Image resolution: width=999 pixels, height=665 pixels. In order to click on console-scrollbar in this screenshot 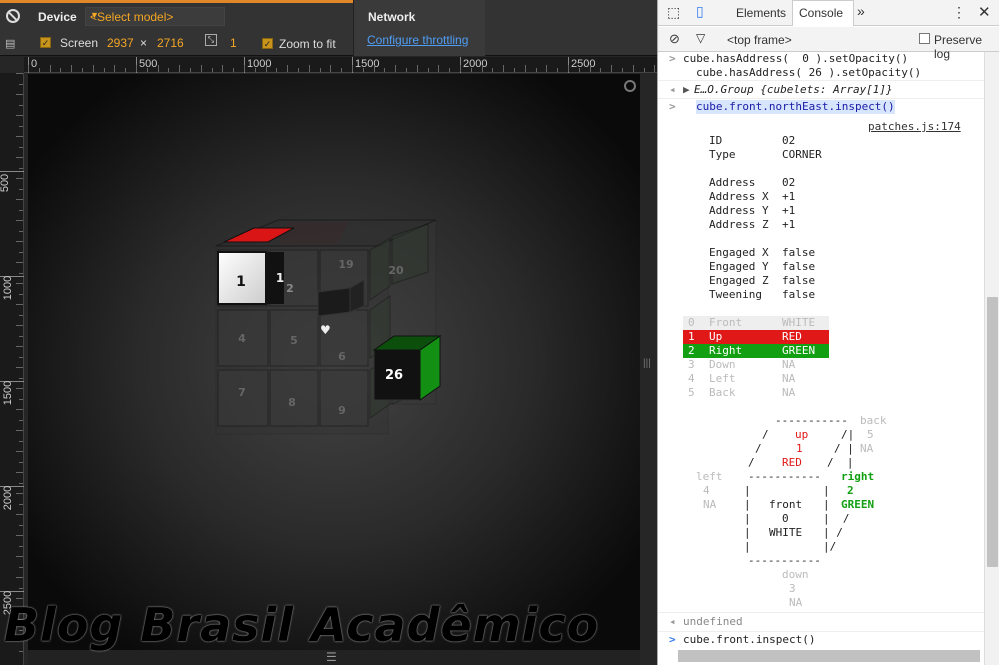, I will do `click(991, 358)`.